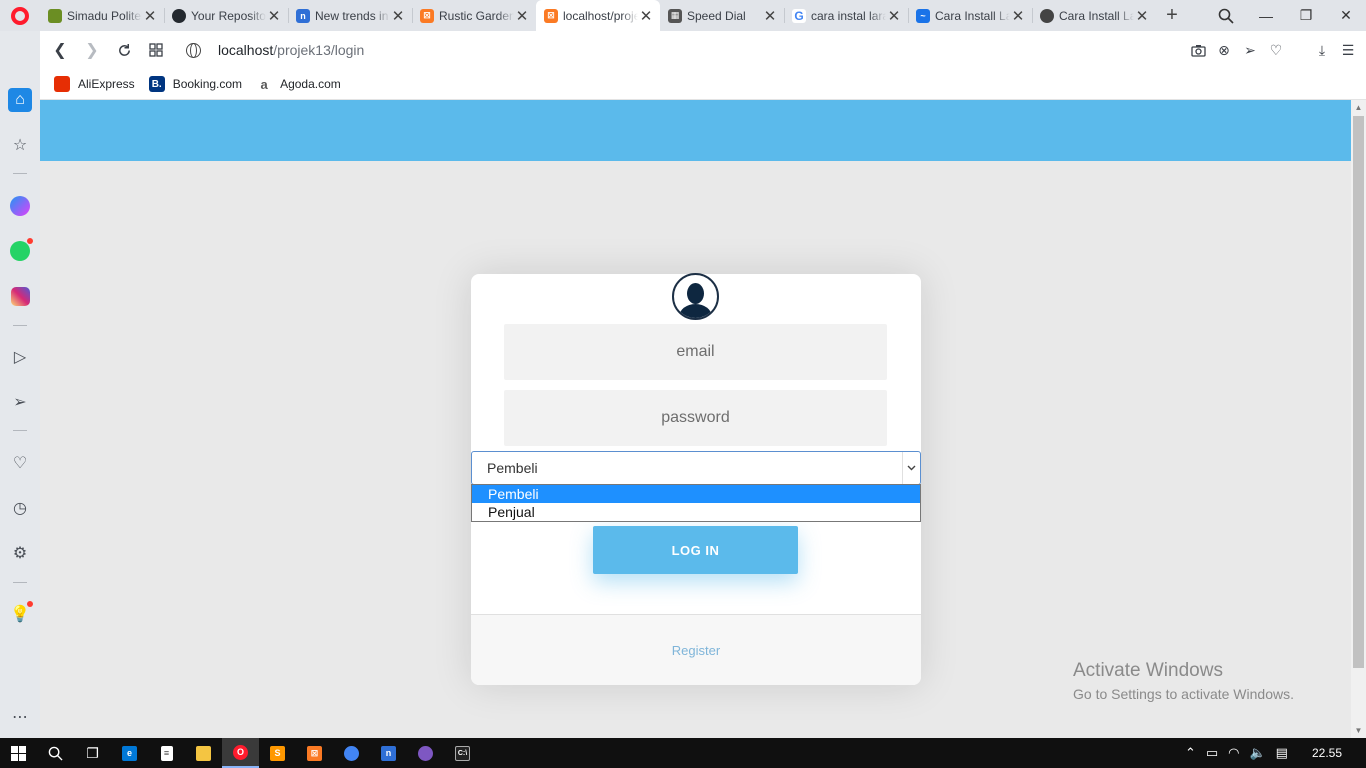 The image size is (1366, 768). I want to click on login-button: LOG IN, so click(695, 550).